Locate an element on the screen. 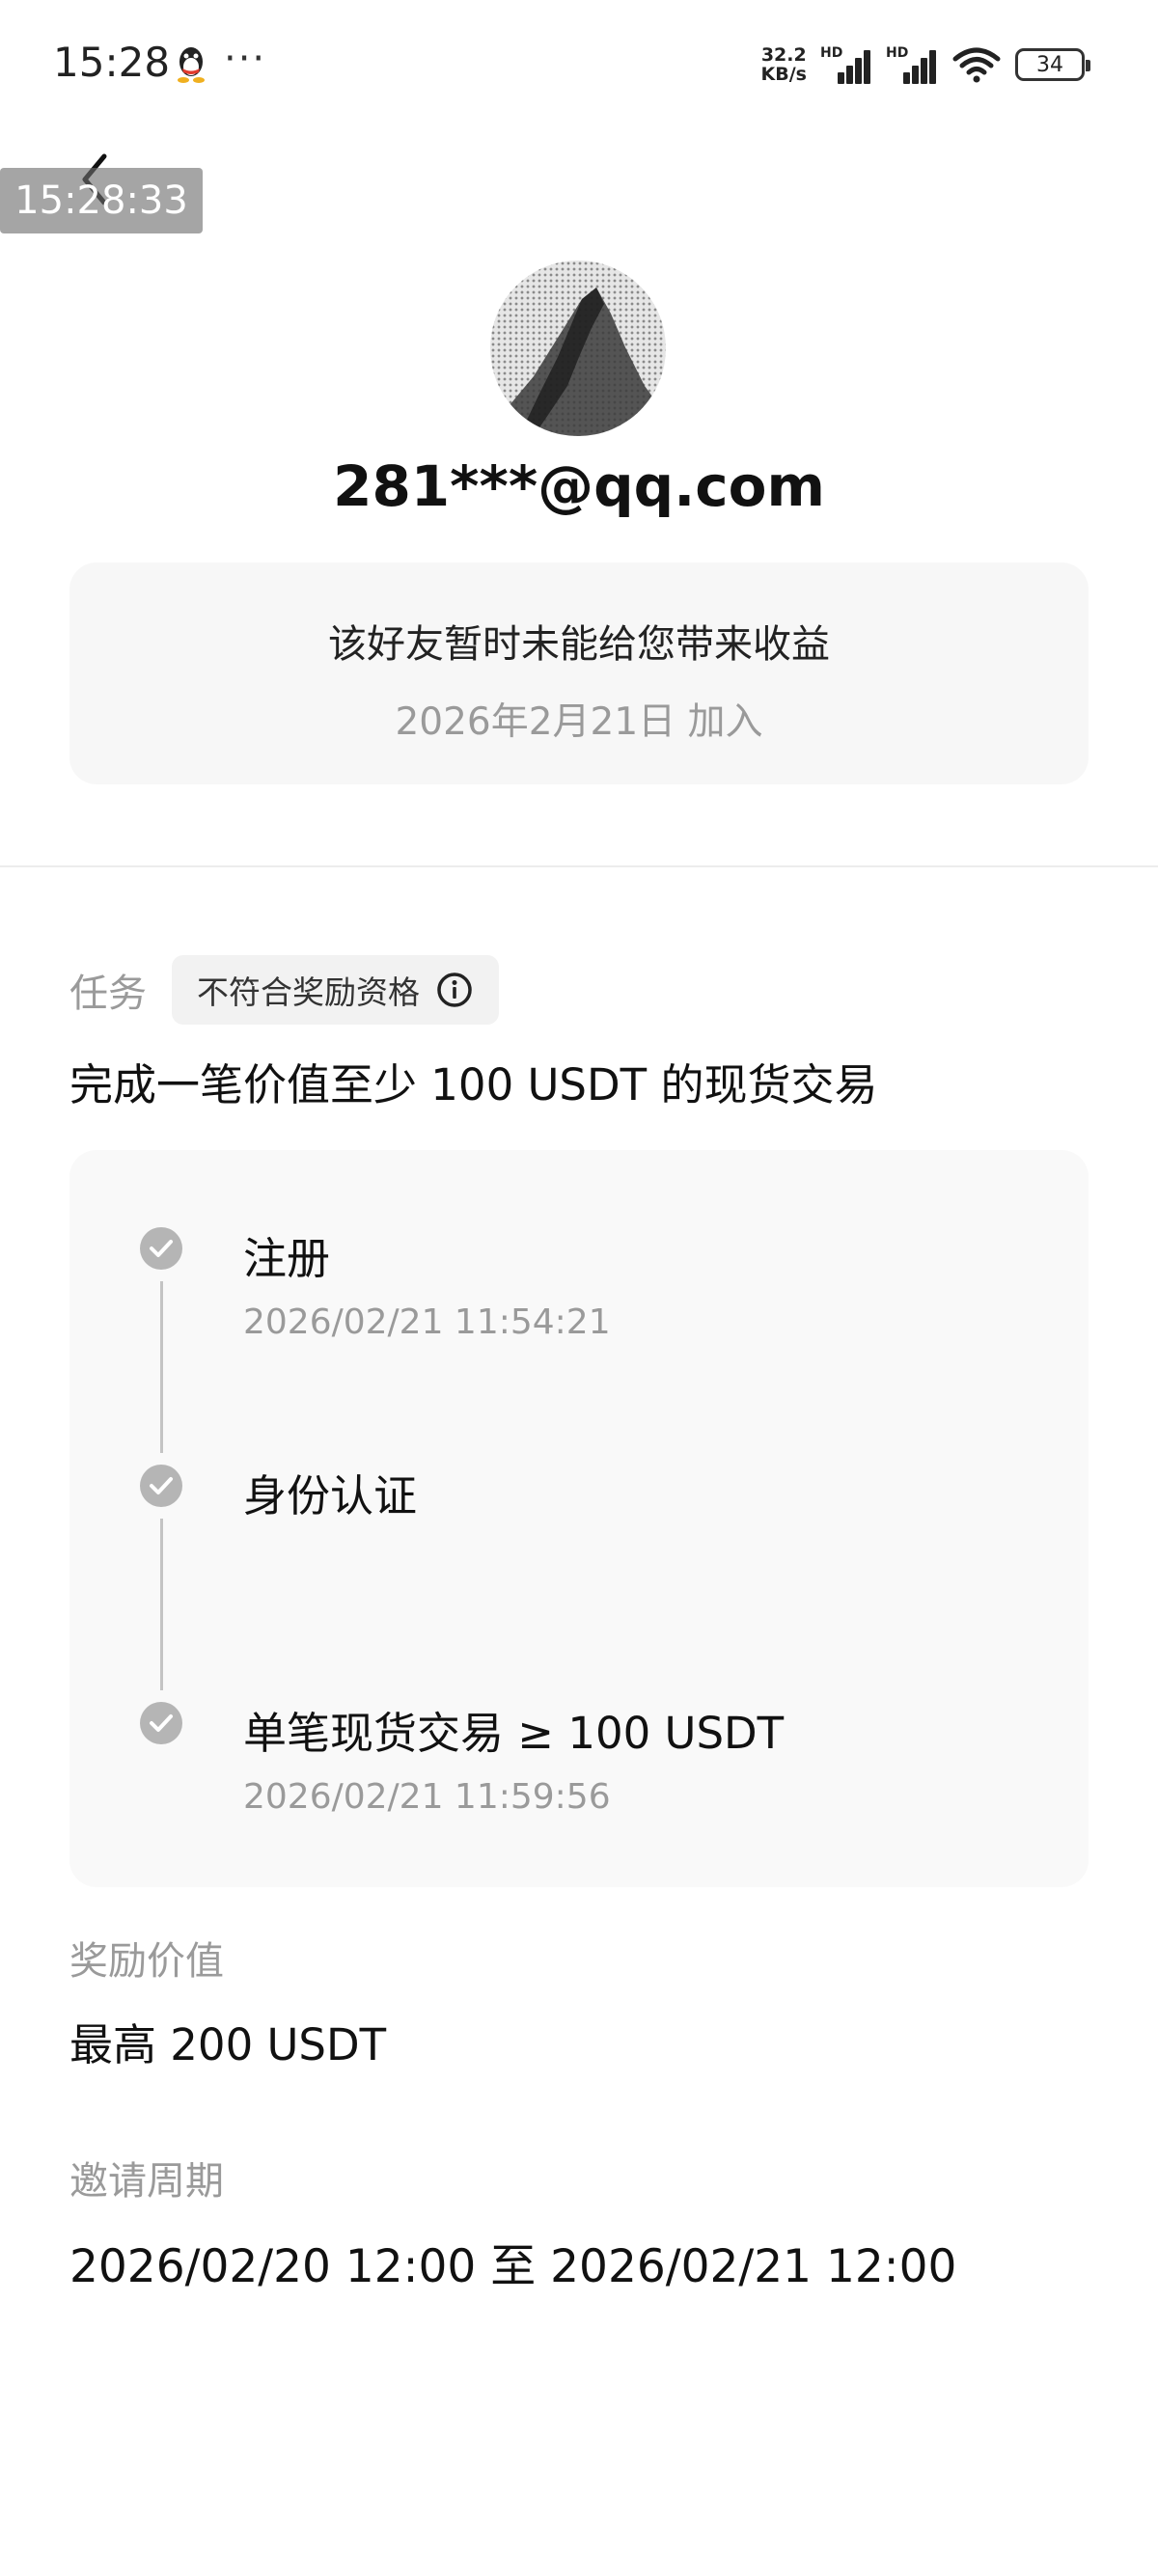  signal-icon: HD is located at coordinates (846, 64).